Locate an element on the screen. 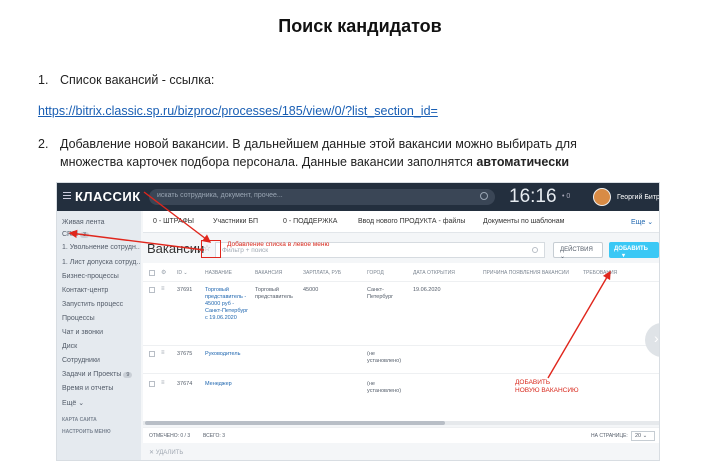 This screenshot has height=461, width=720. cell-salary: 45000 is located at coordinates (311, 290).